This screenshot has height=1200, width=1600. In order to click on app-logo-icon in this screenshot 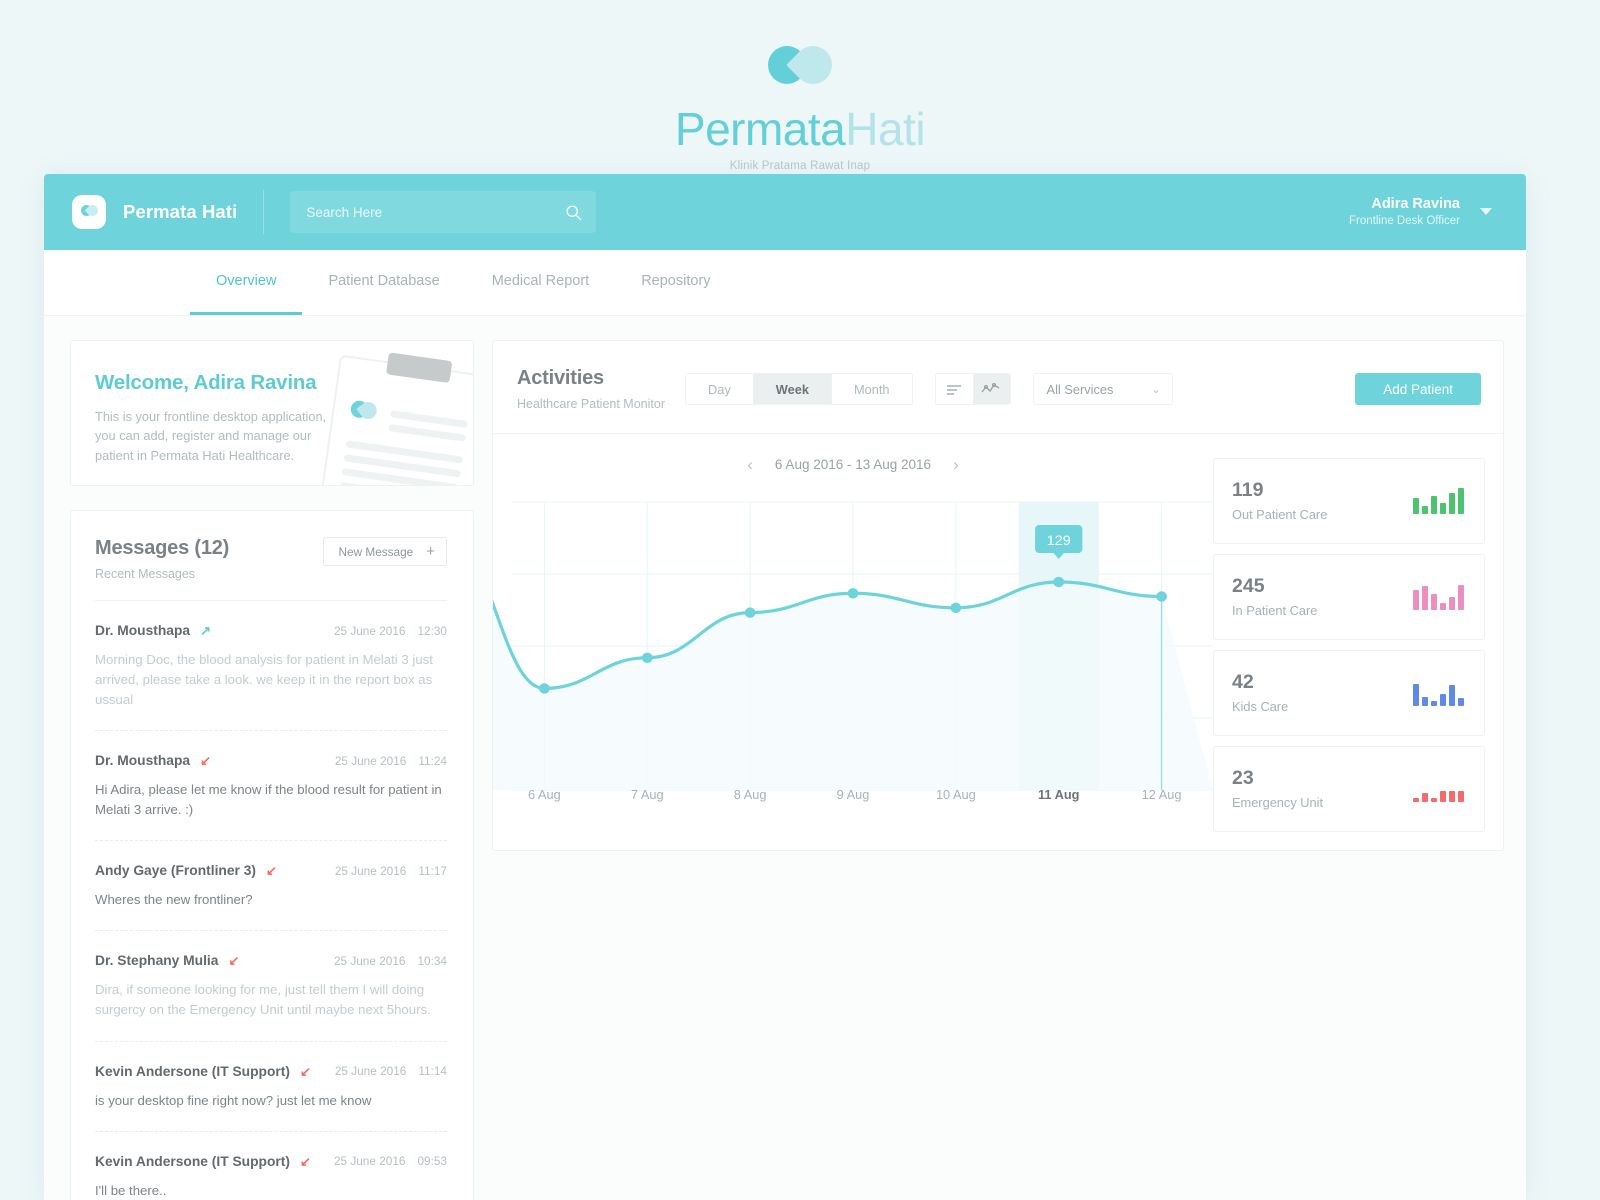, I will do `click(89, 212)`.